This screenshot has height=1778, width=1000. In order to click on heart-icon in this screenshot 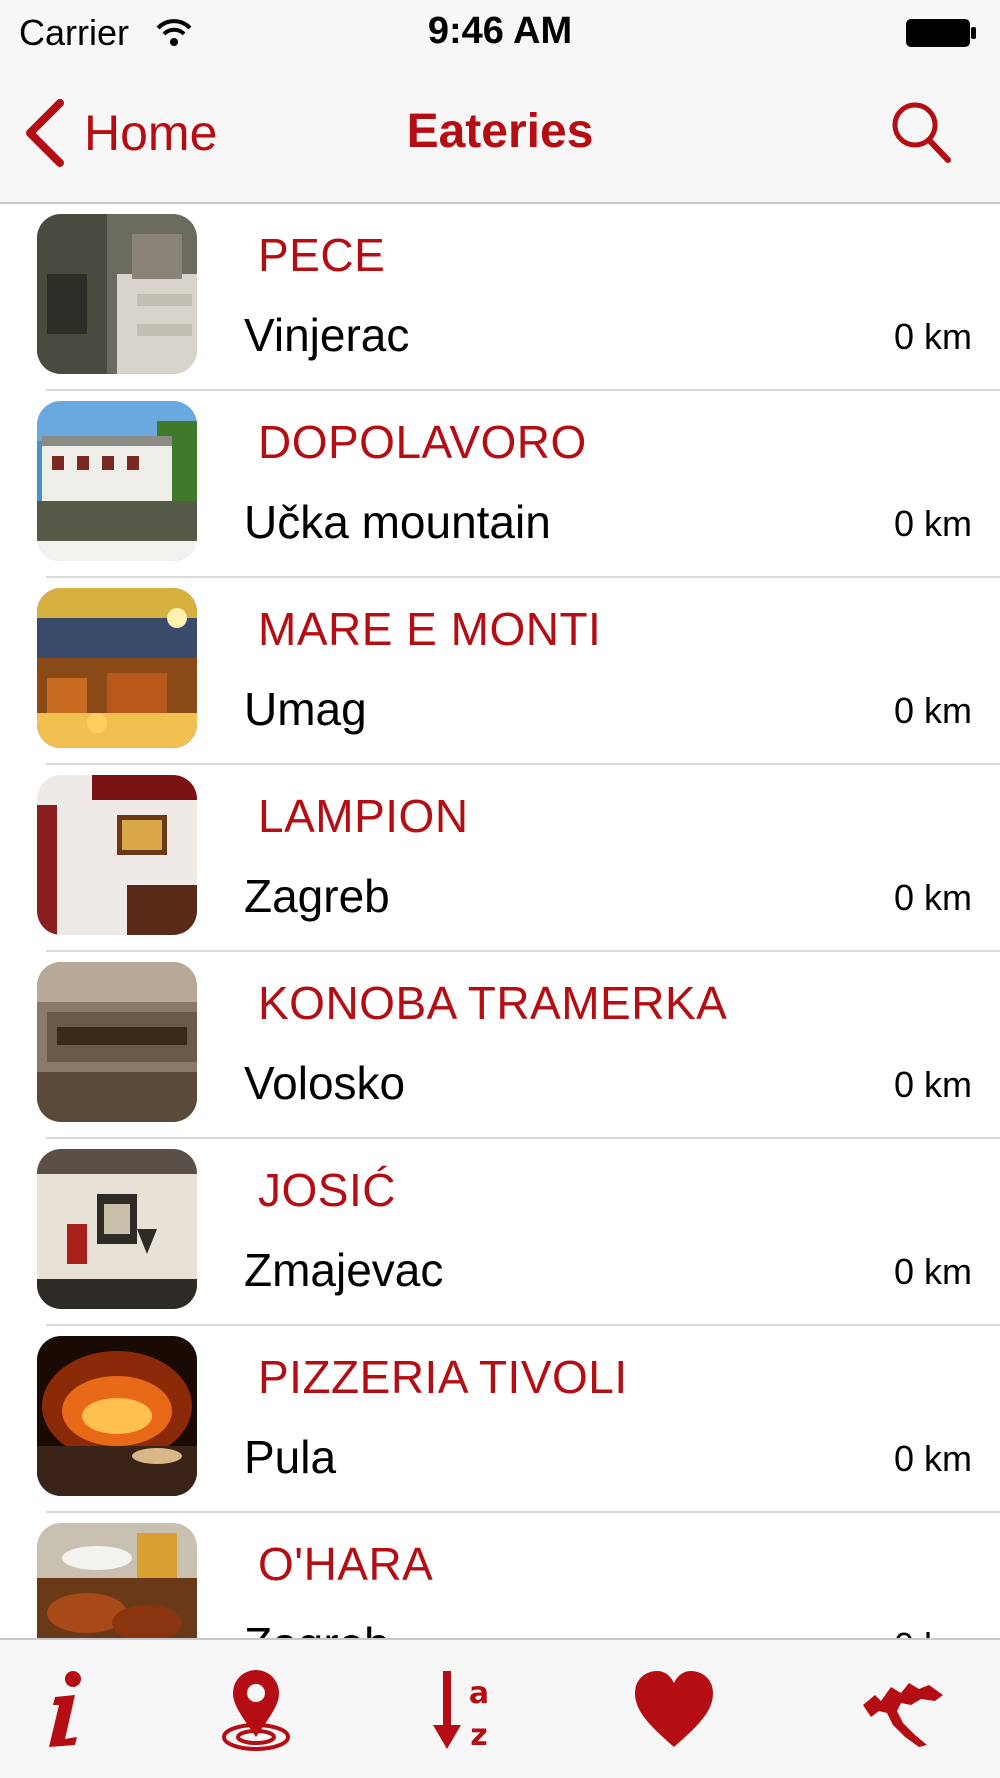, I will do `click(674, 1709)`.